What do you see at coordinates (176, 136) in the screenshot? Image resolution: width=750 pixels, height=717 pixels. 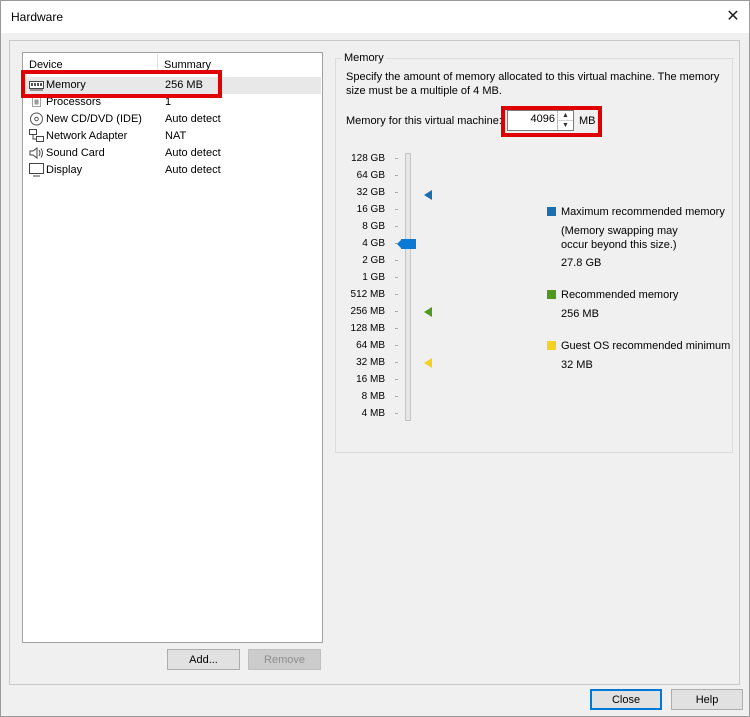 I see `device-summary: NAT` at bounding box center [176, 136].